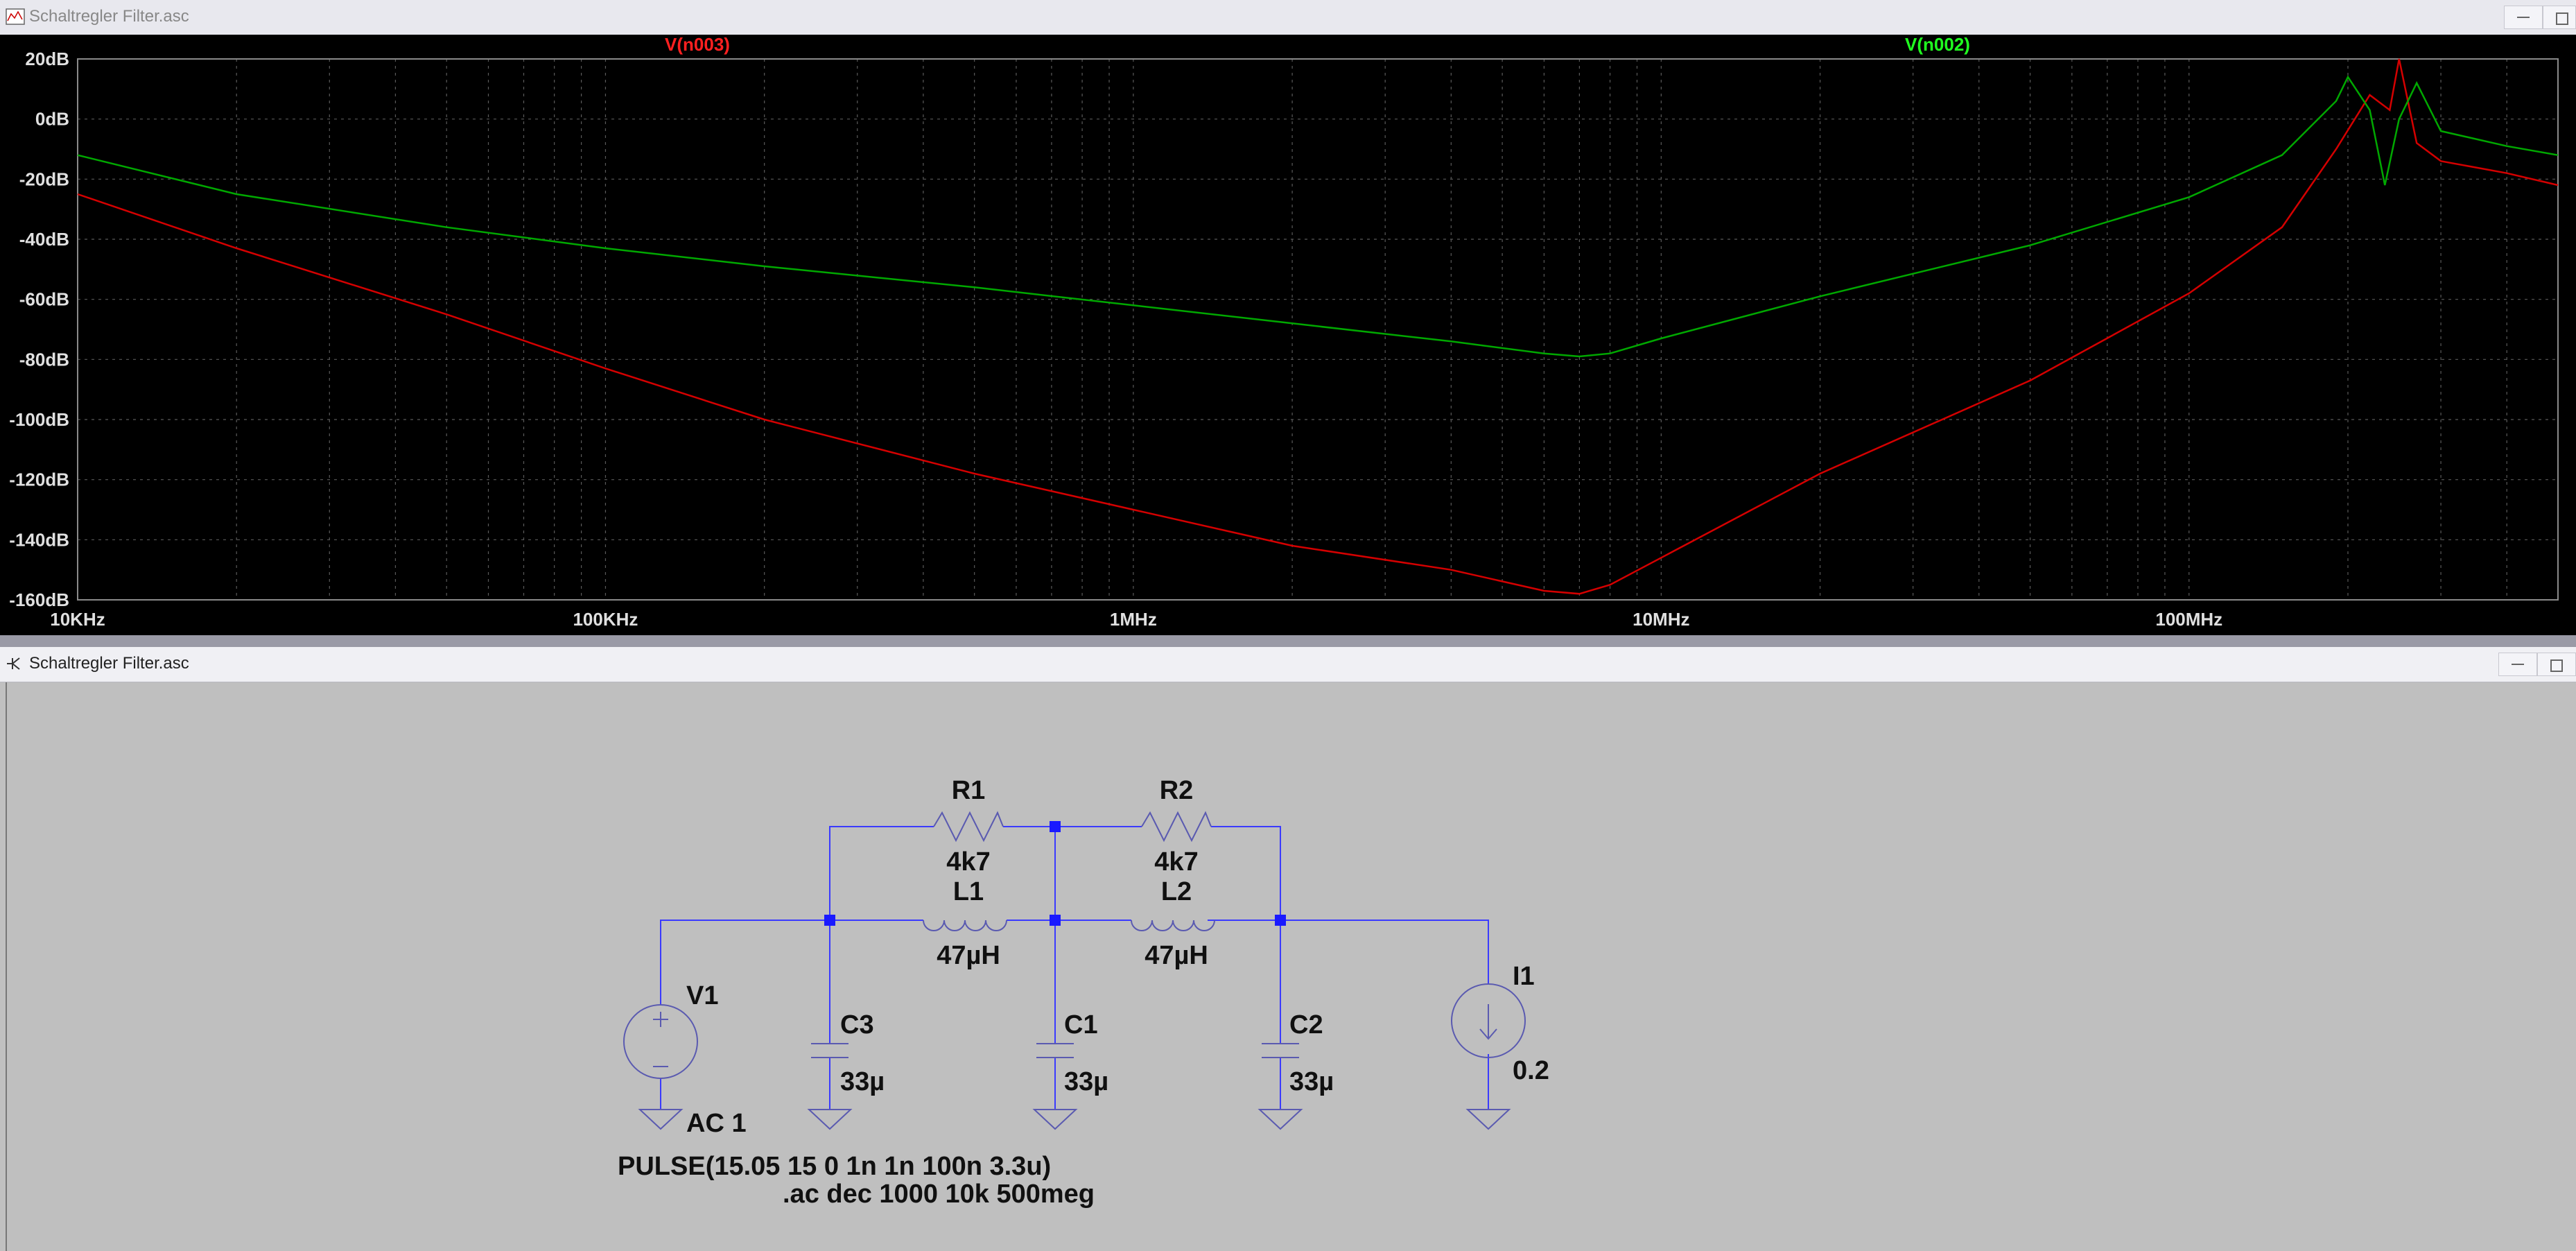 The height and width of the screenshot is (1251, 2576). What do you see at coordinates (1311, 1081) in the screenshot?
I see `c2-value: 33µ` at bounding box center [1311, 1081].